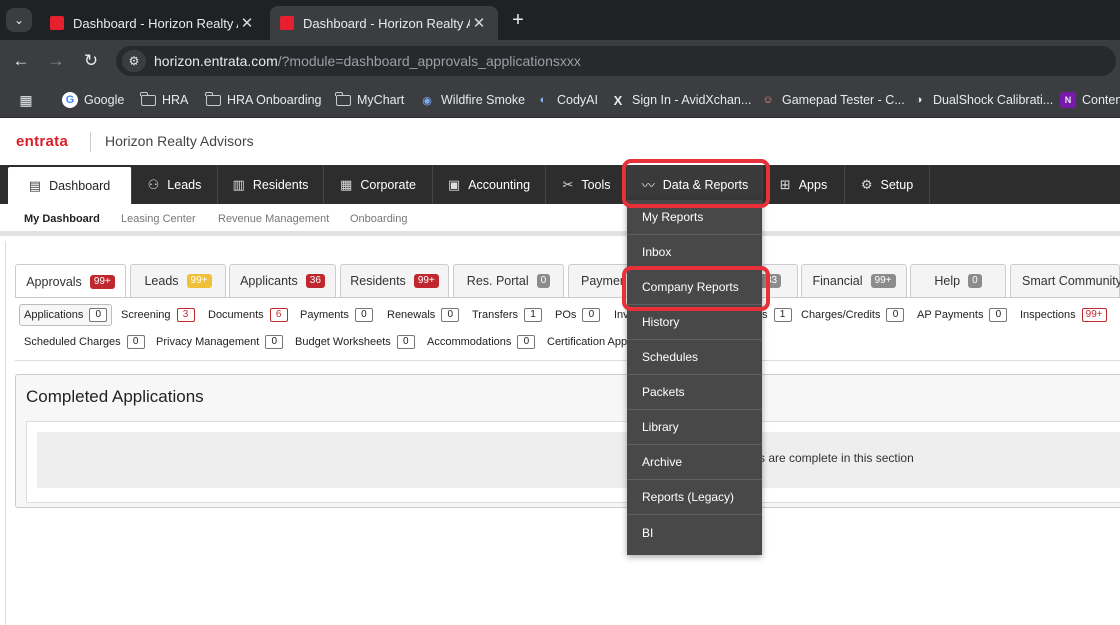 Image resolution: width=1120 pixels, height=625 pixels. What do you see at coordinates (179, 141) in the screenshot?
I see `company-name: Horizon Realty Advisors` at bounding box center [179, 141].